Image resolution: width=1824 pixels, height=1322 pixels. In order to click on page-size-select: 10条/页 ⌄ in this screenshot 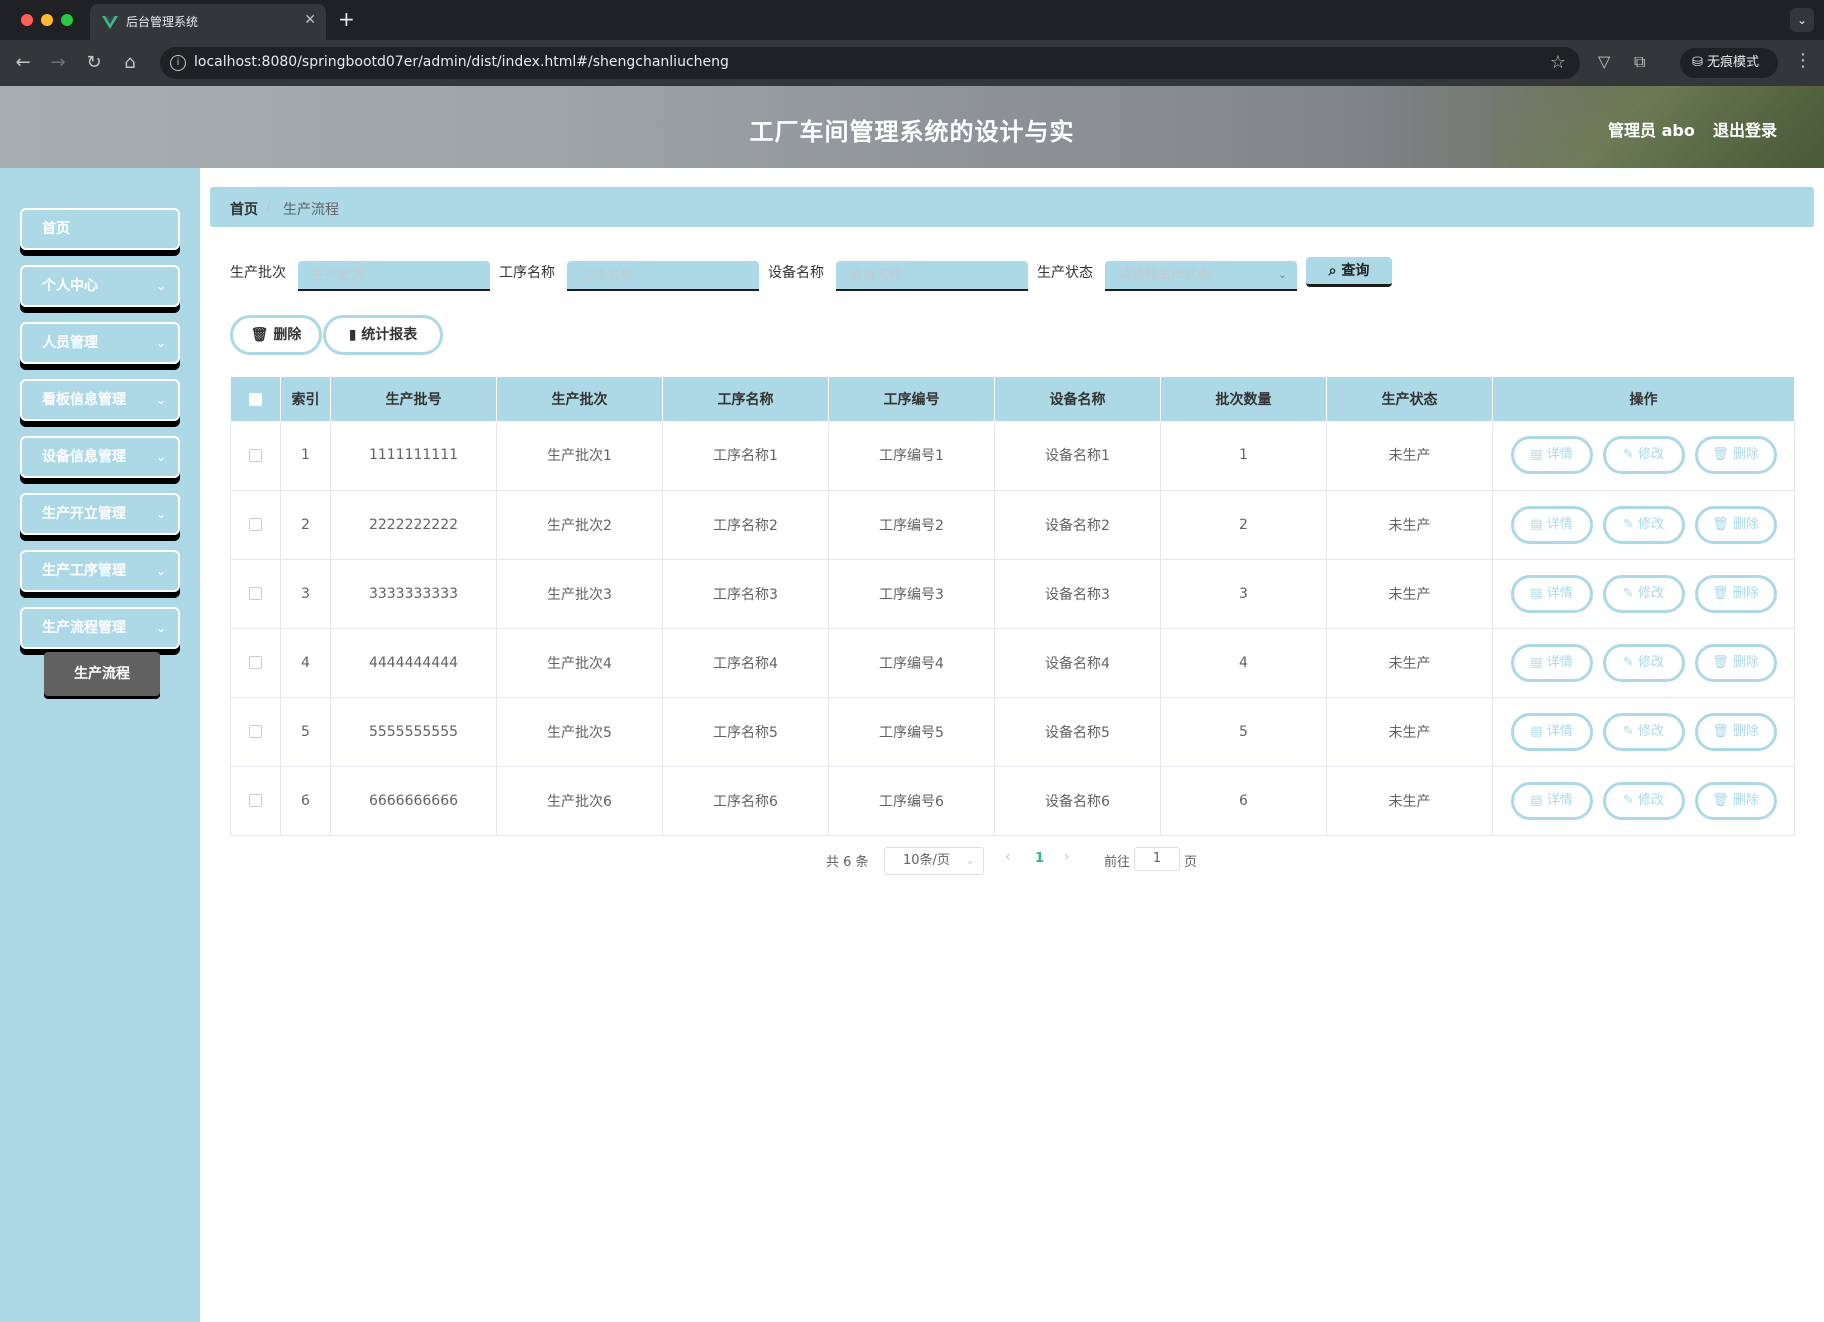, I will do `click(934, 861)`.